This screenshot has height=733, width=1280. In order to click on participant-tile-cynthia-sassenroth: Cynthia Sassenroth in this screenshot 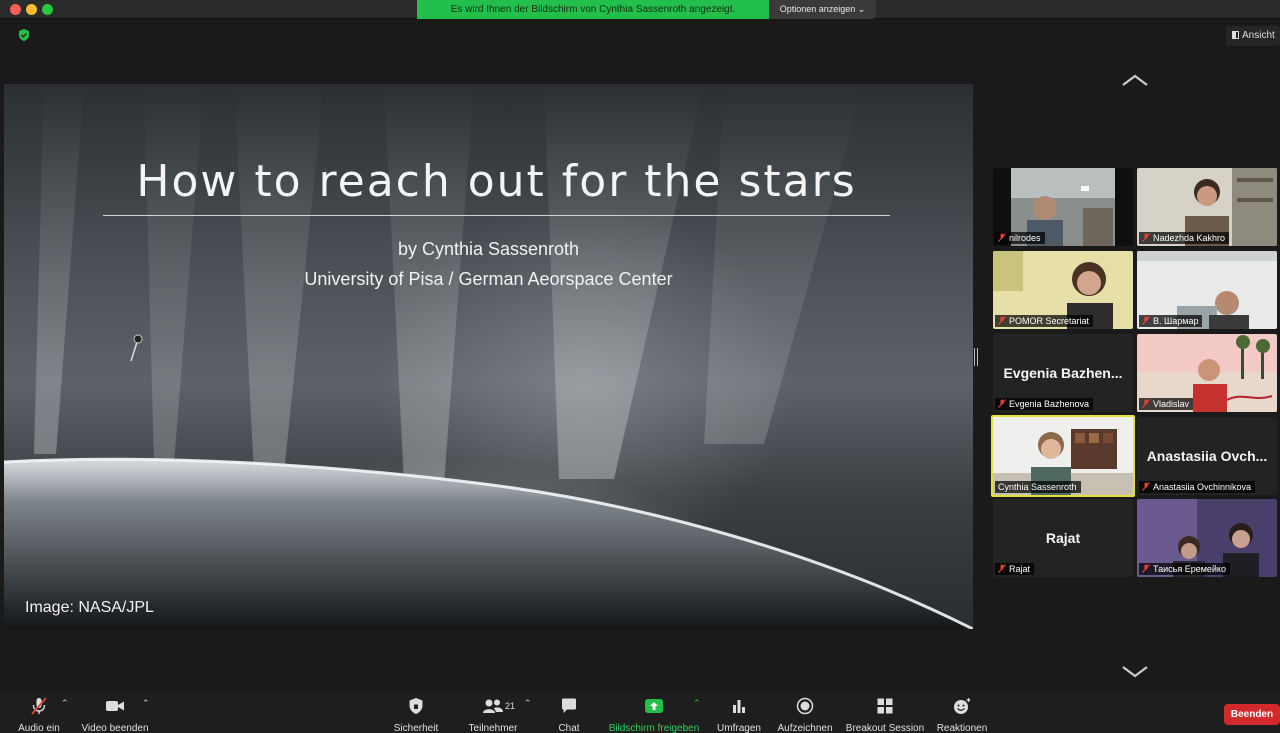, I will do `click(1063, 456)`.